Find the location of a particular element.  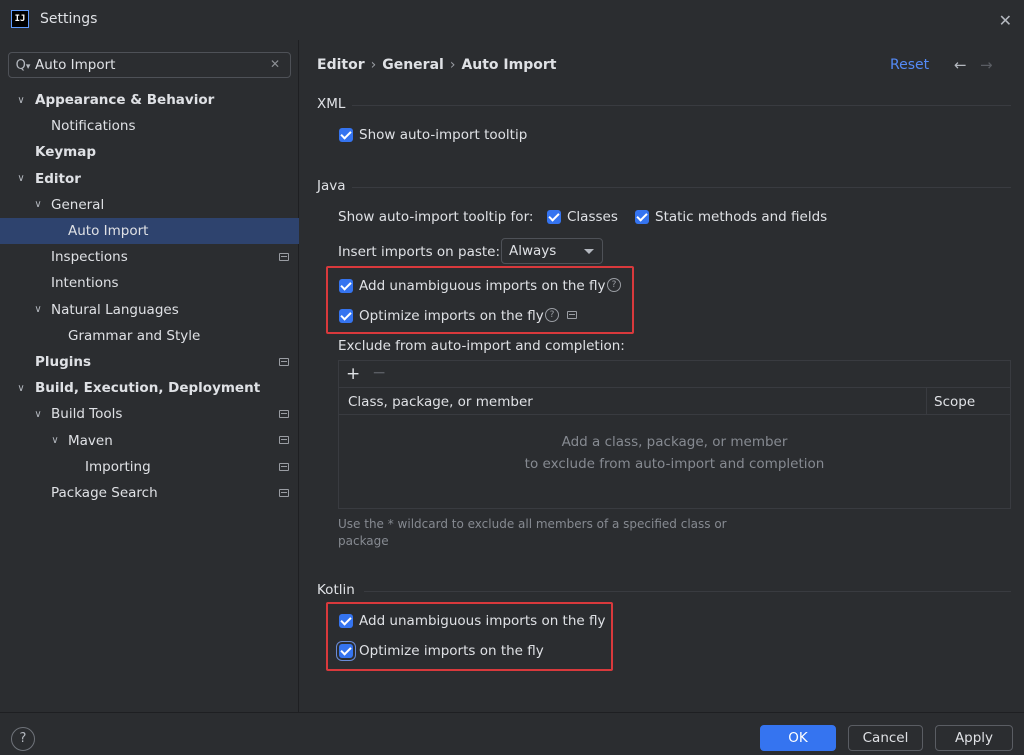

sidebar-item-label: Grammar and Style is located at coordinates (134, 335).